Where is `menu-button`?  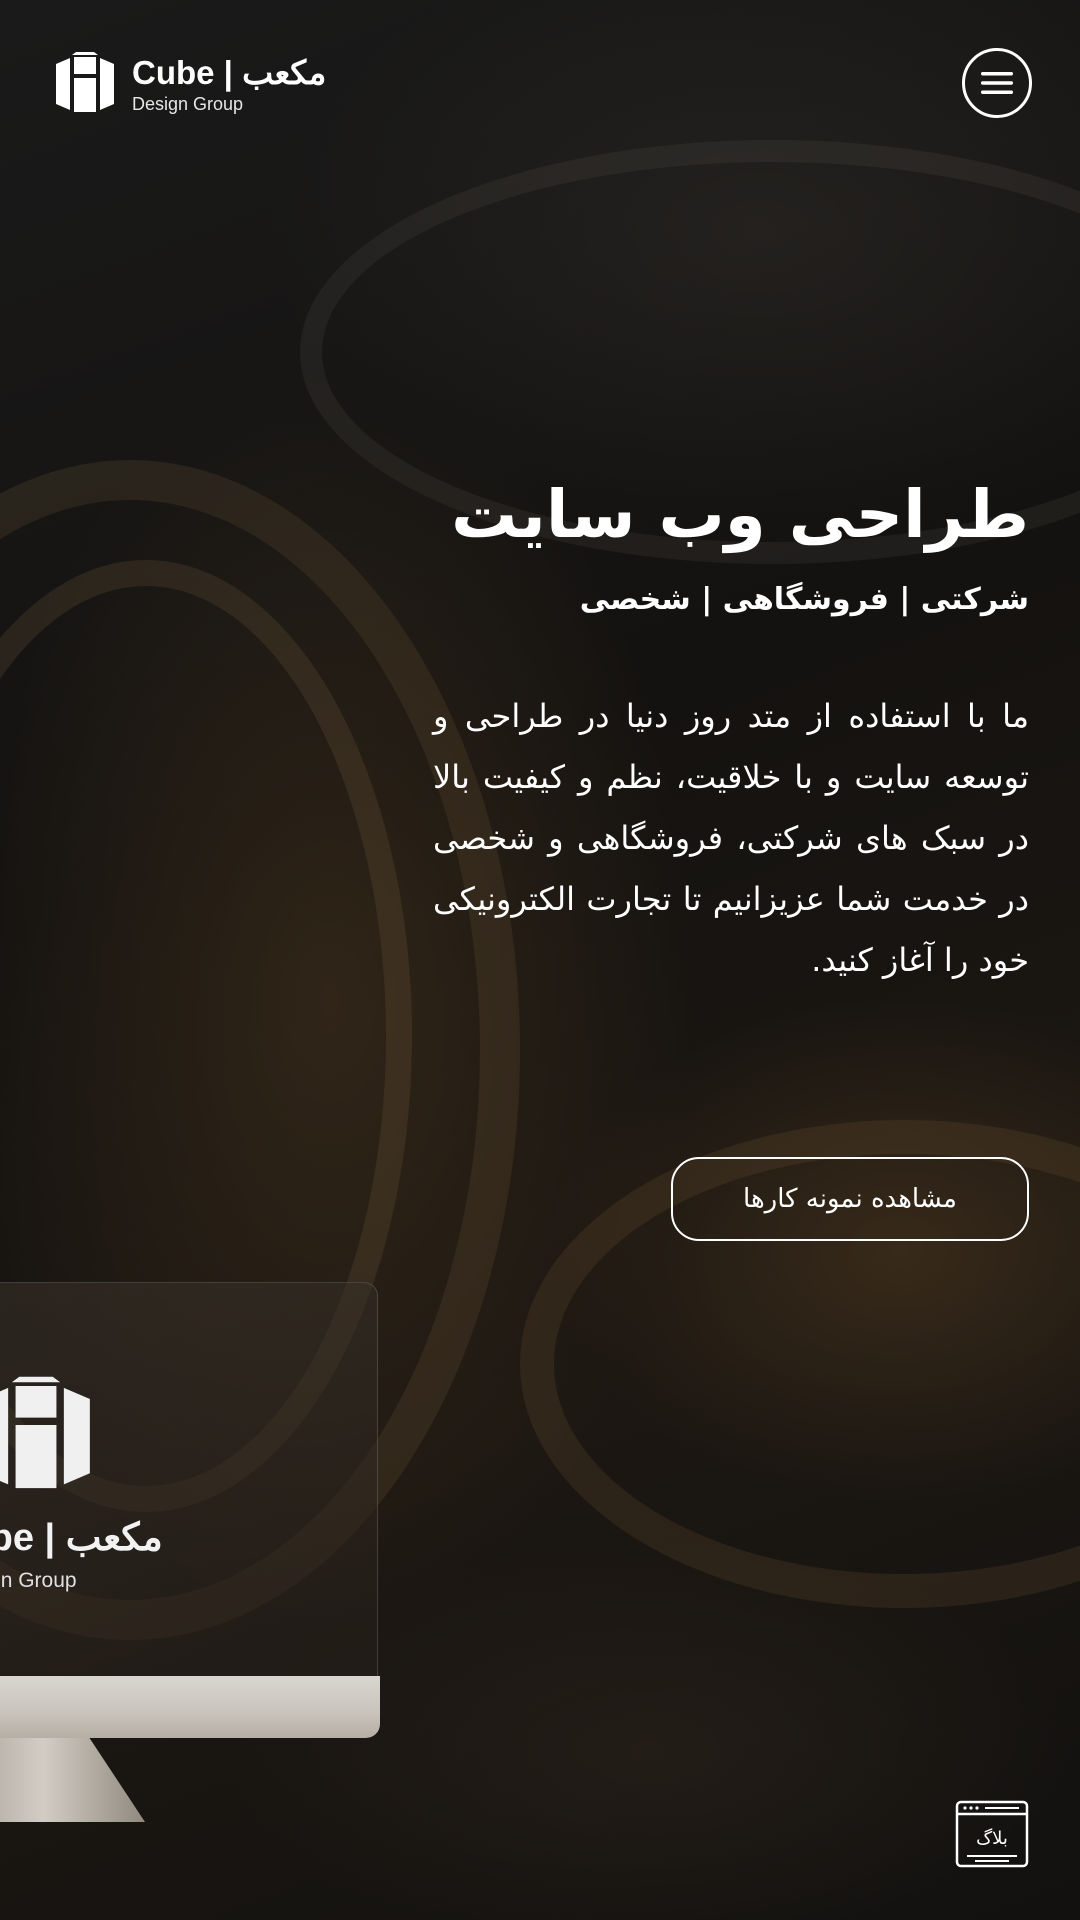 menu-button is located at coordinates (997, 83).